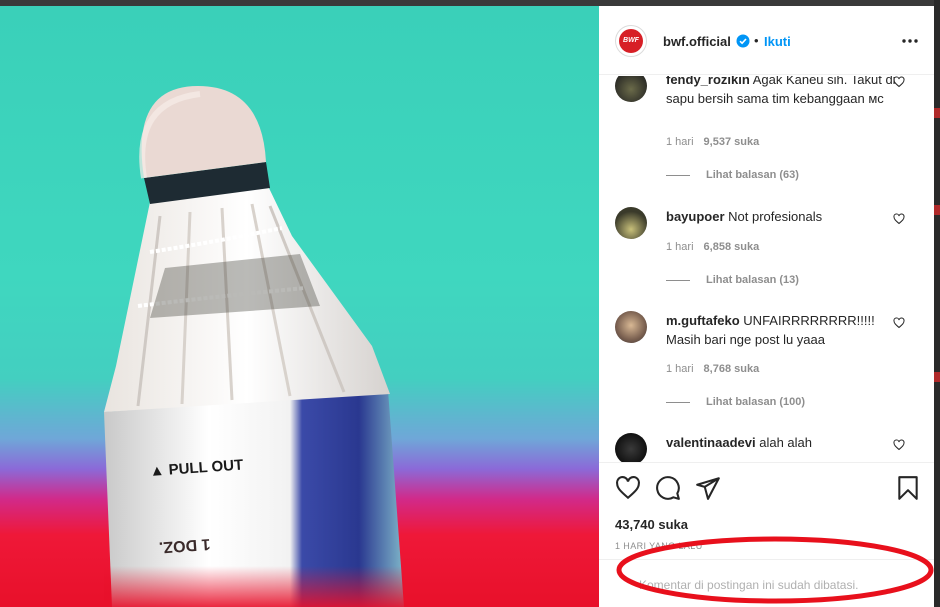 This screenshot has width=940, height=607. Describe the element at coordinates (908, 488) in the screenshot. I see `bookmark-icon` at that location.